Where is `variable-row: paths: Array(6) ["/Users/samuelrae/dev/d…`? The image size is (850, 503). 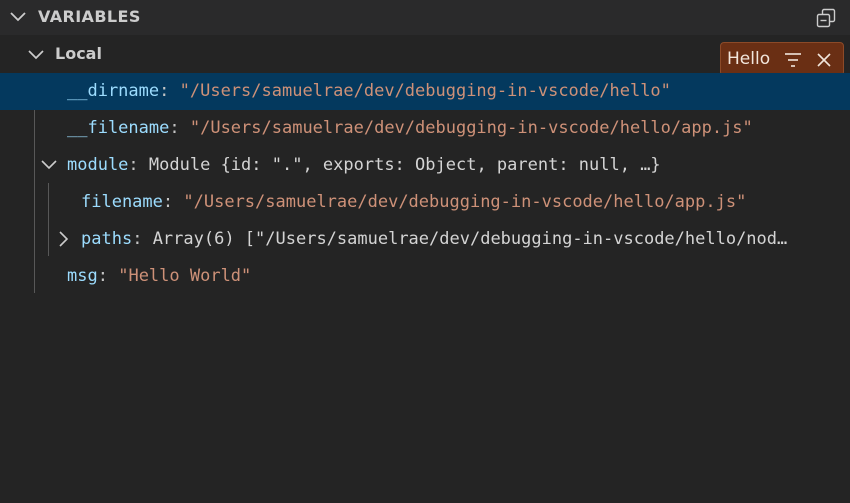
variable-row: paths: Array(6) ["/Users/samuelrae/dev/d… is located at coordinates (425, 239).